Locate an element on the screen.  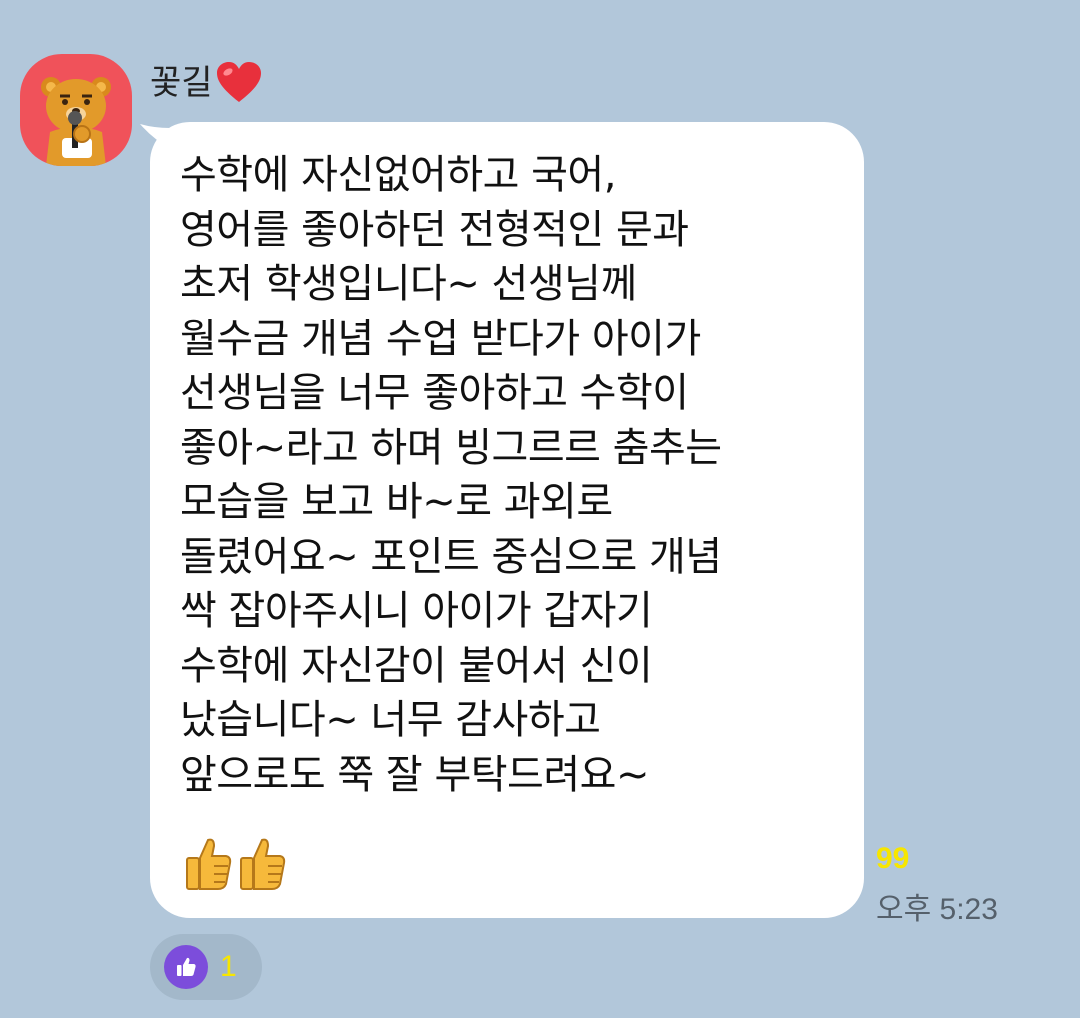
sender-name-row: 꽃길 is located at coordinates (206, 83).